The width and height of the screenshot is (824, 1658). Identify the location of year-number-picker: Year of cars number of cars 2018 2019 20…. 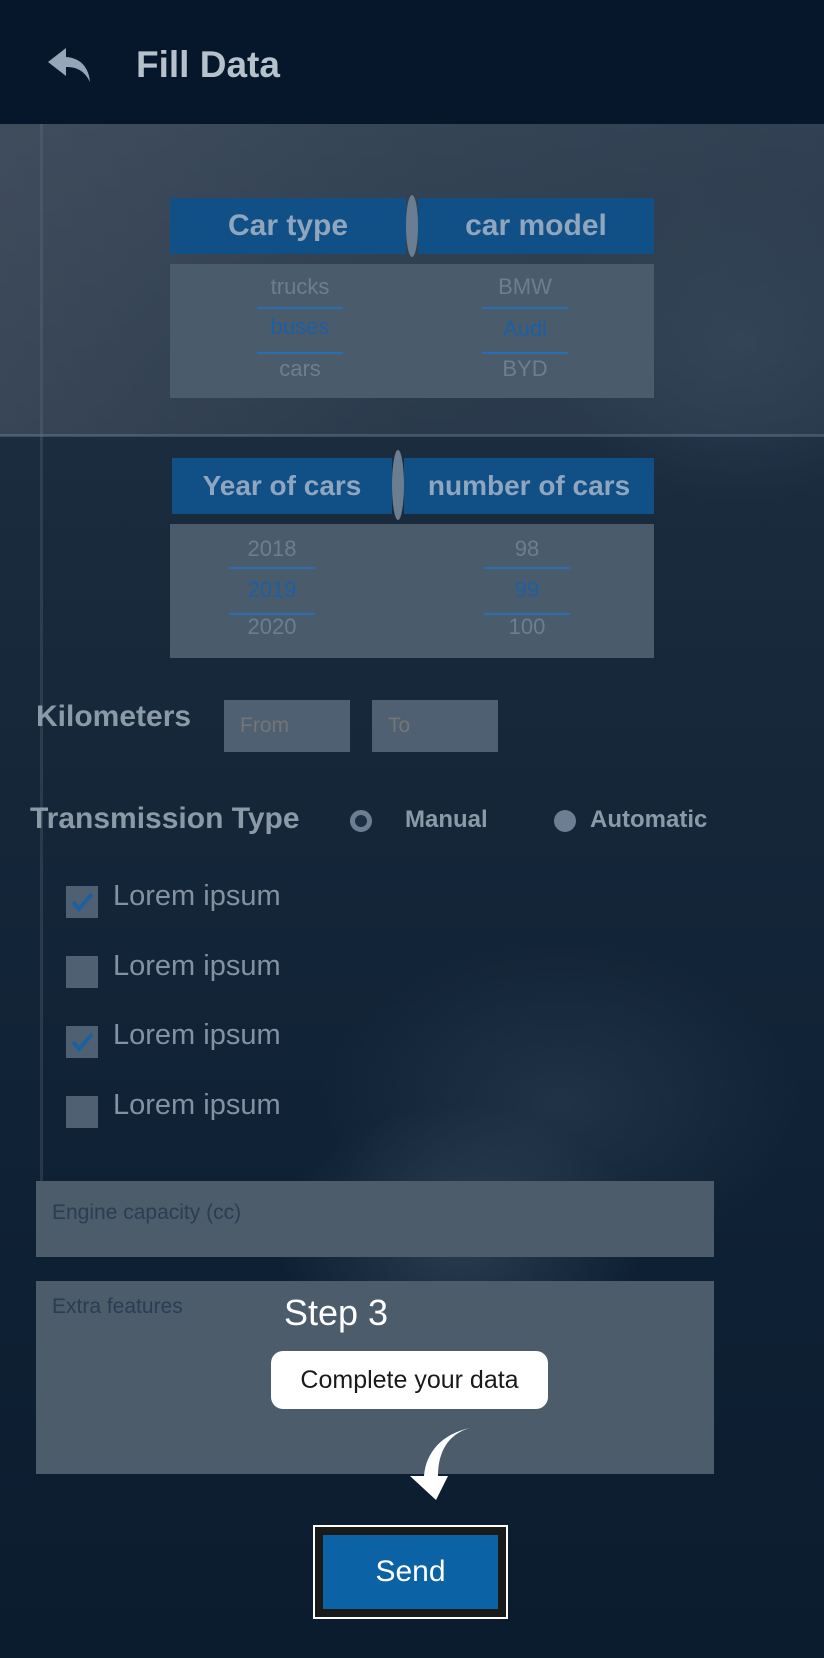
(412, 554).